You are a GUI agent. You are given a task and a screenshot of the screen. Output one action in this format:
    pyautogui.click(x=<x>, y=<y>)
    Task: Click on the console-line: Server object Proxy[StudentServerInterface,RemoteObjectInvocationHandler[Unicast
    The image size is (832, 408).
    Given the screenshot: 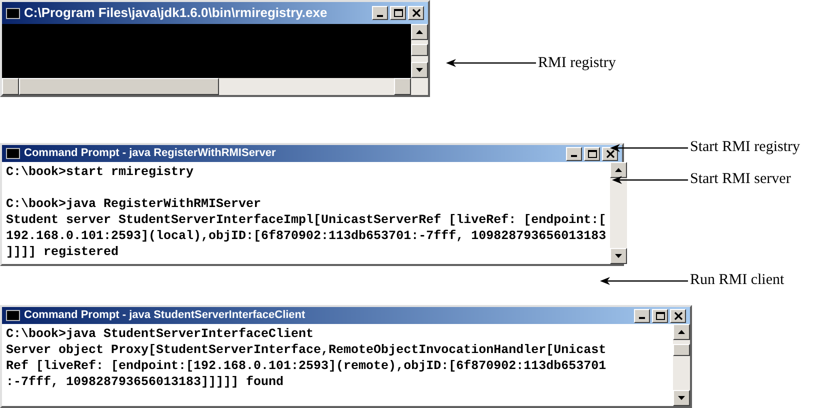 What is the action you would take?
    pyautogui.click(x=306, y=350)
    